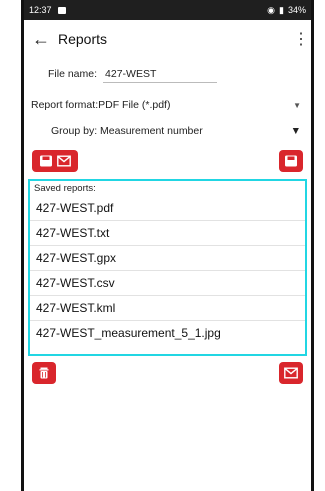 The image size is (325, 491). I want to click on back-arrow-icon: ←, so click(45, 39).